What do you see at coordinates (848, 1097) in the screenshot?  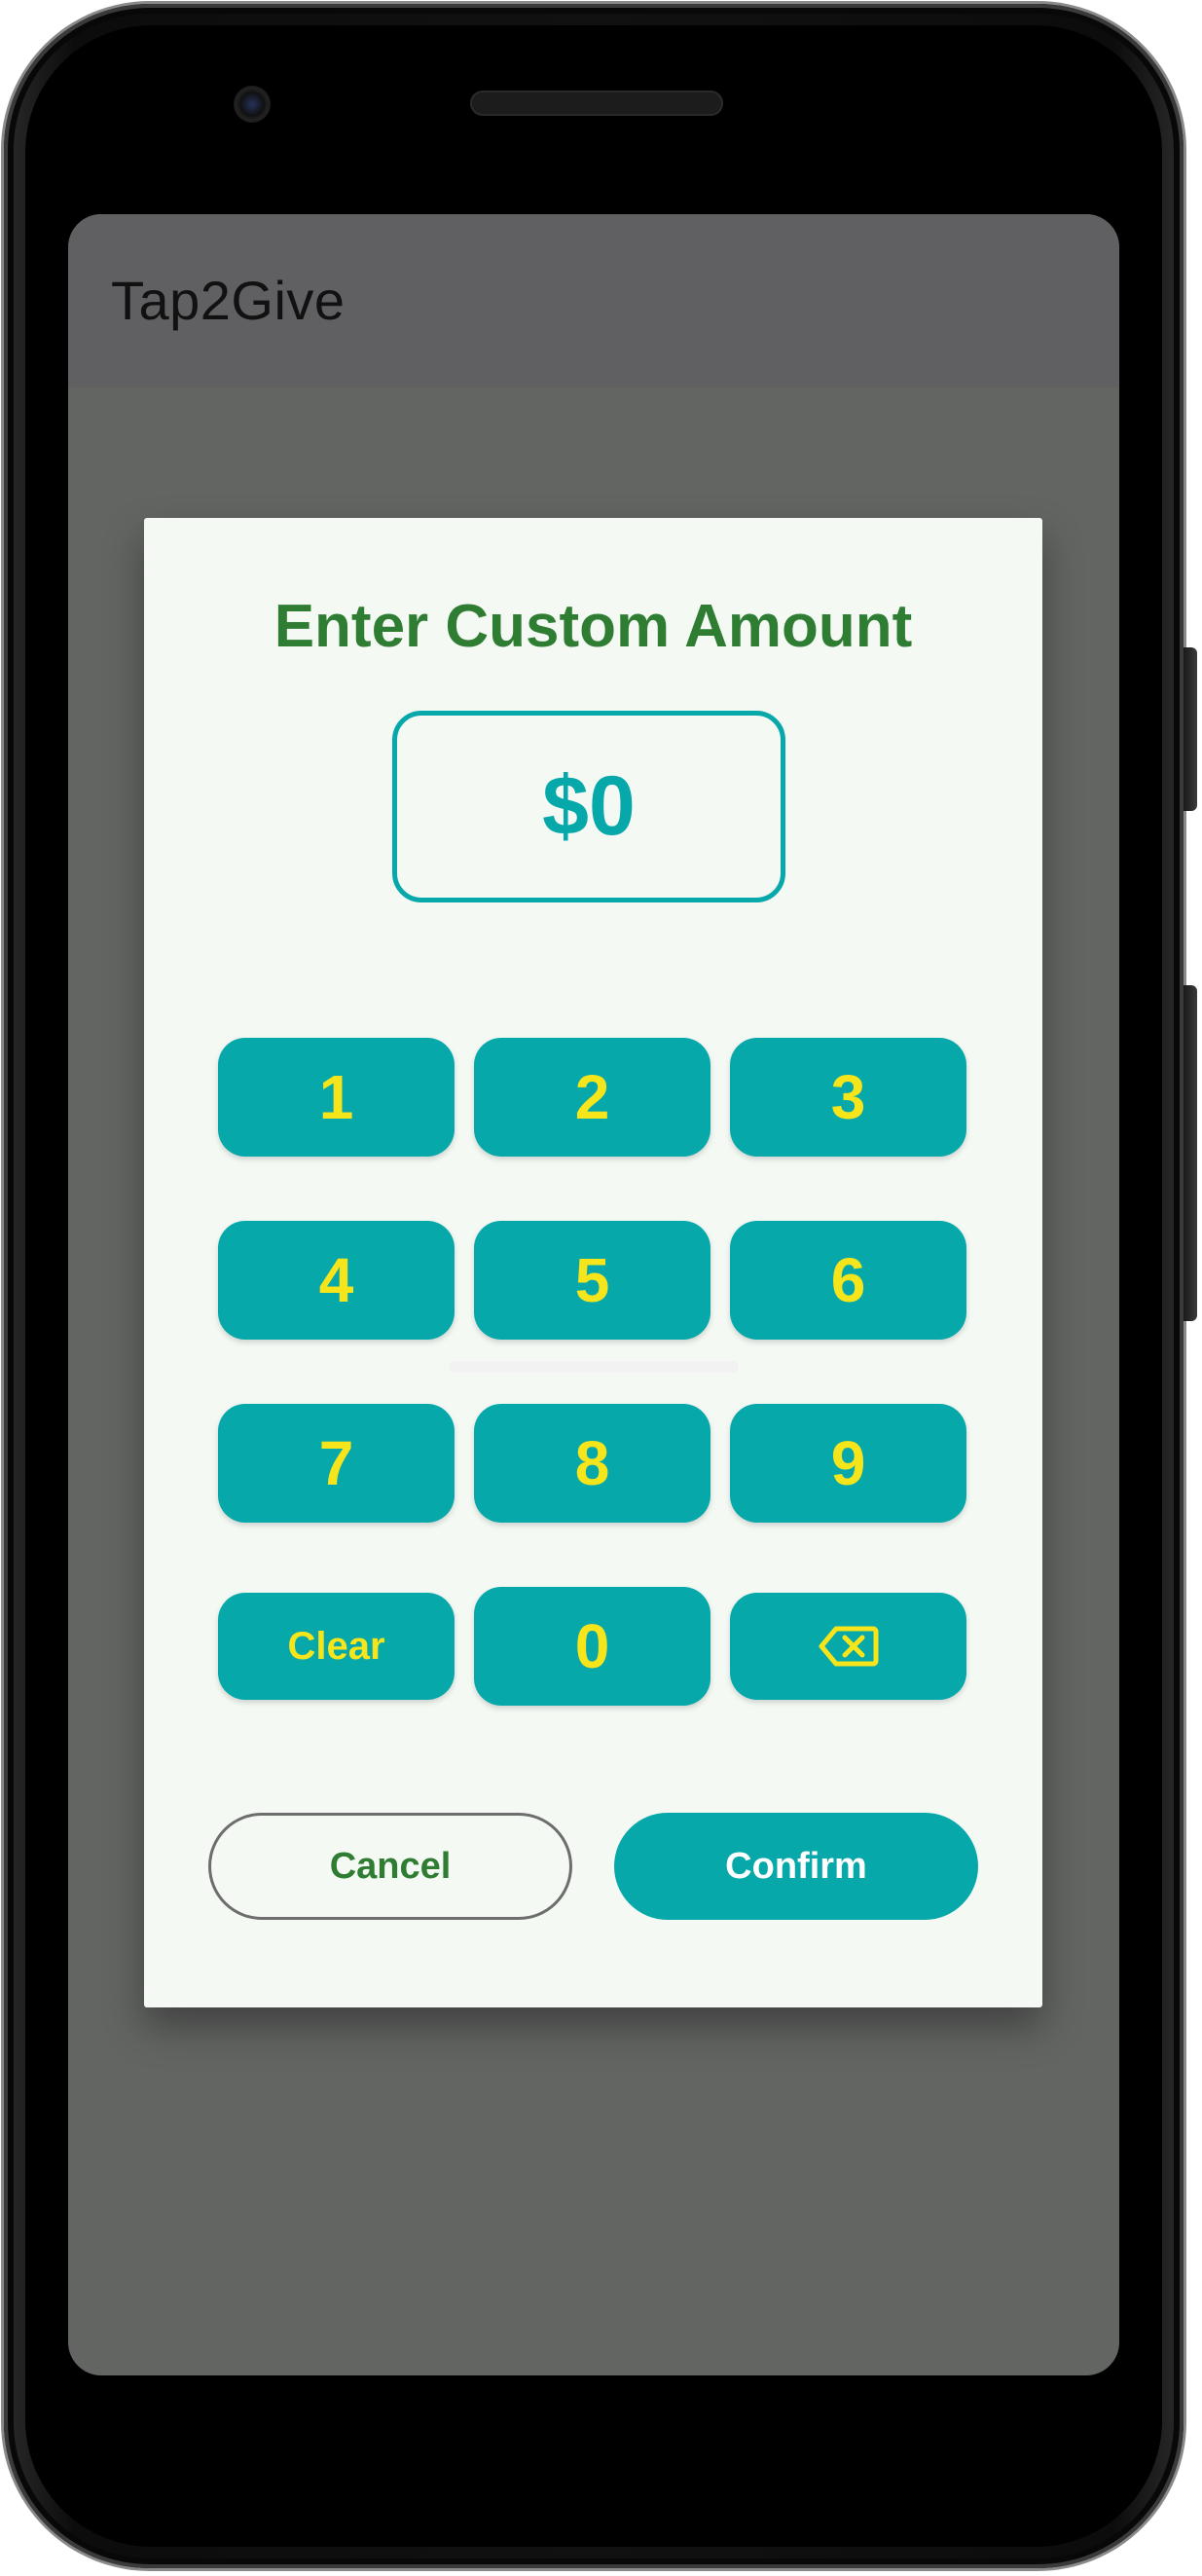 I see `key-3: 3` at bounding box center [848, 1097].